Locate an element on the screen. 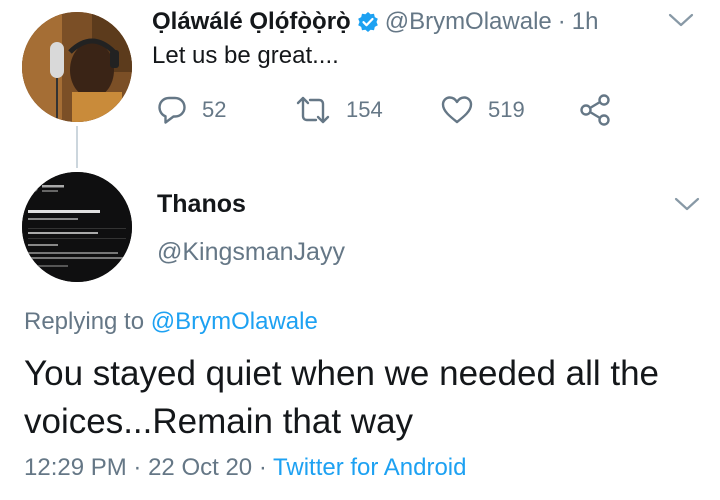  tweet-timestamp: 12:29 PM is located at coordinates (75, 467).